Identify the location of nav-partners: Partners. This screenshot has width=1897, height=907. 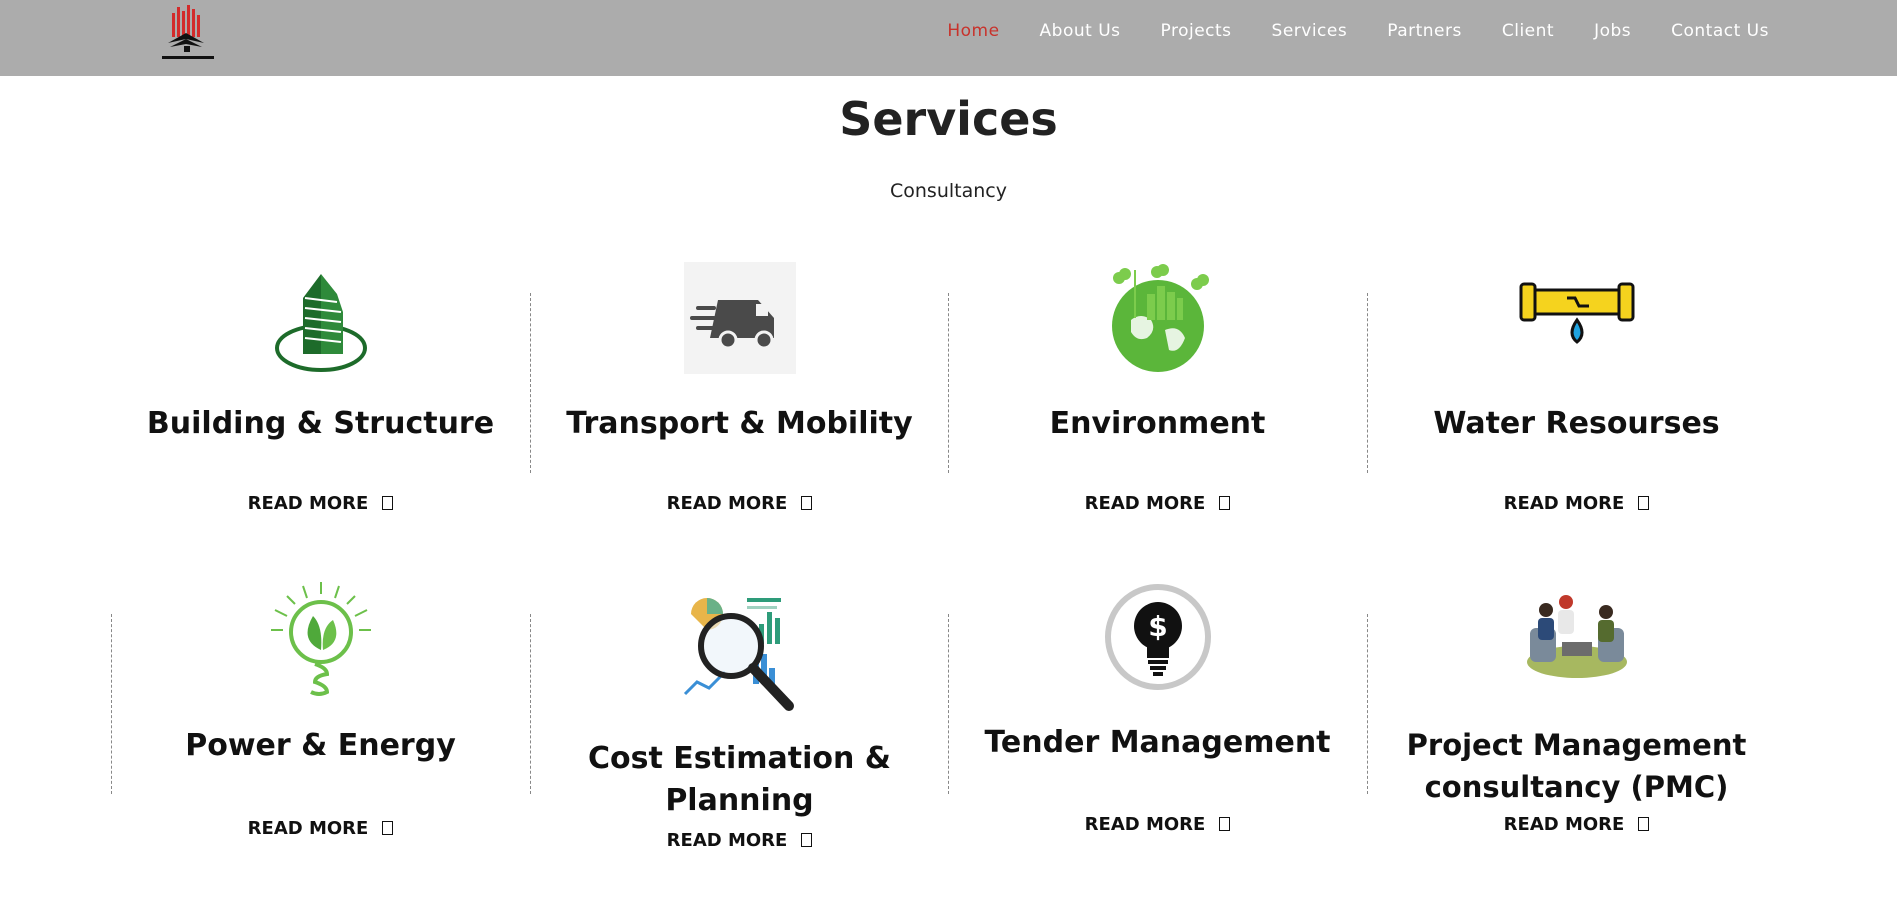
(1424, 31).